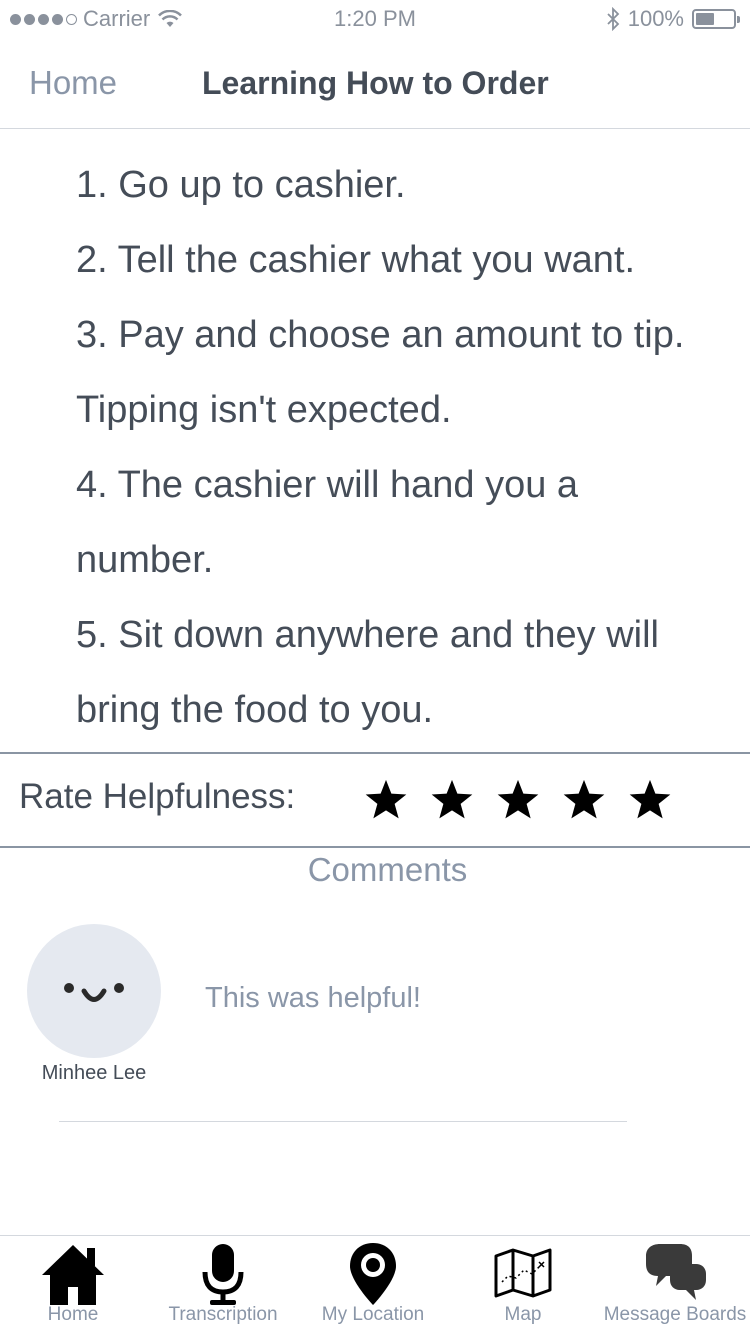 The width and height of the screenshot is (750, 1334). I want to click on location-pin-icon, so click(373, 1274).